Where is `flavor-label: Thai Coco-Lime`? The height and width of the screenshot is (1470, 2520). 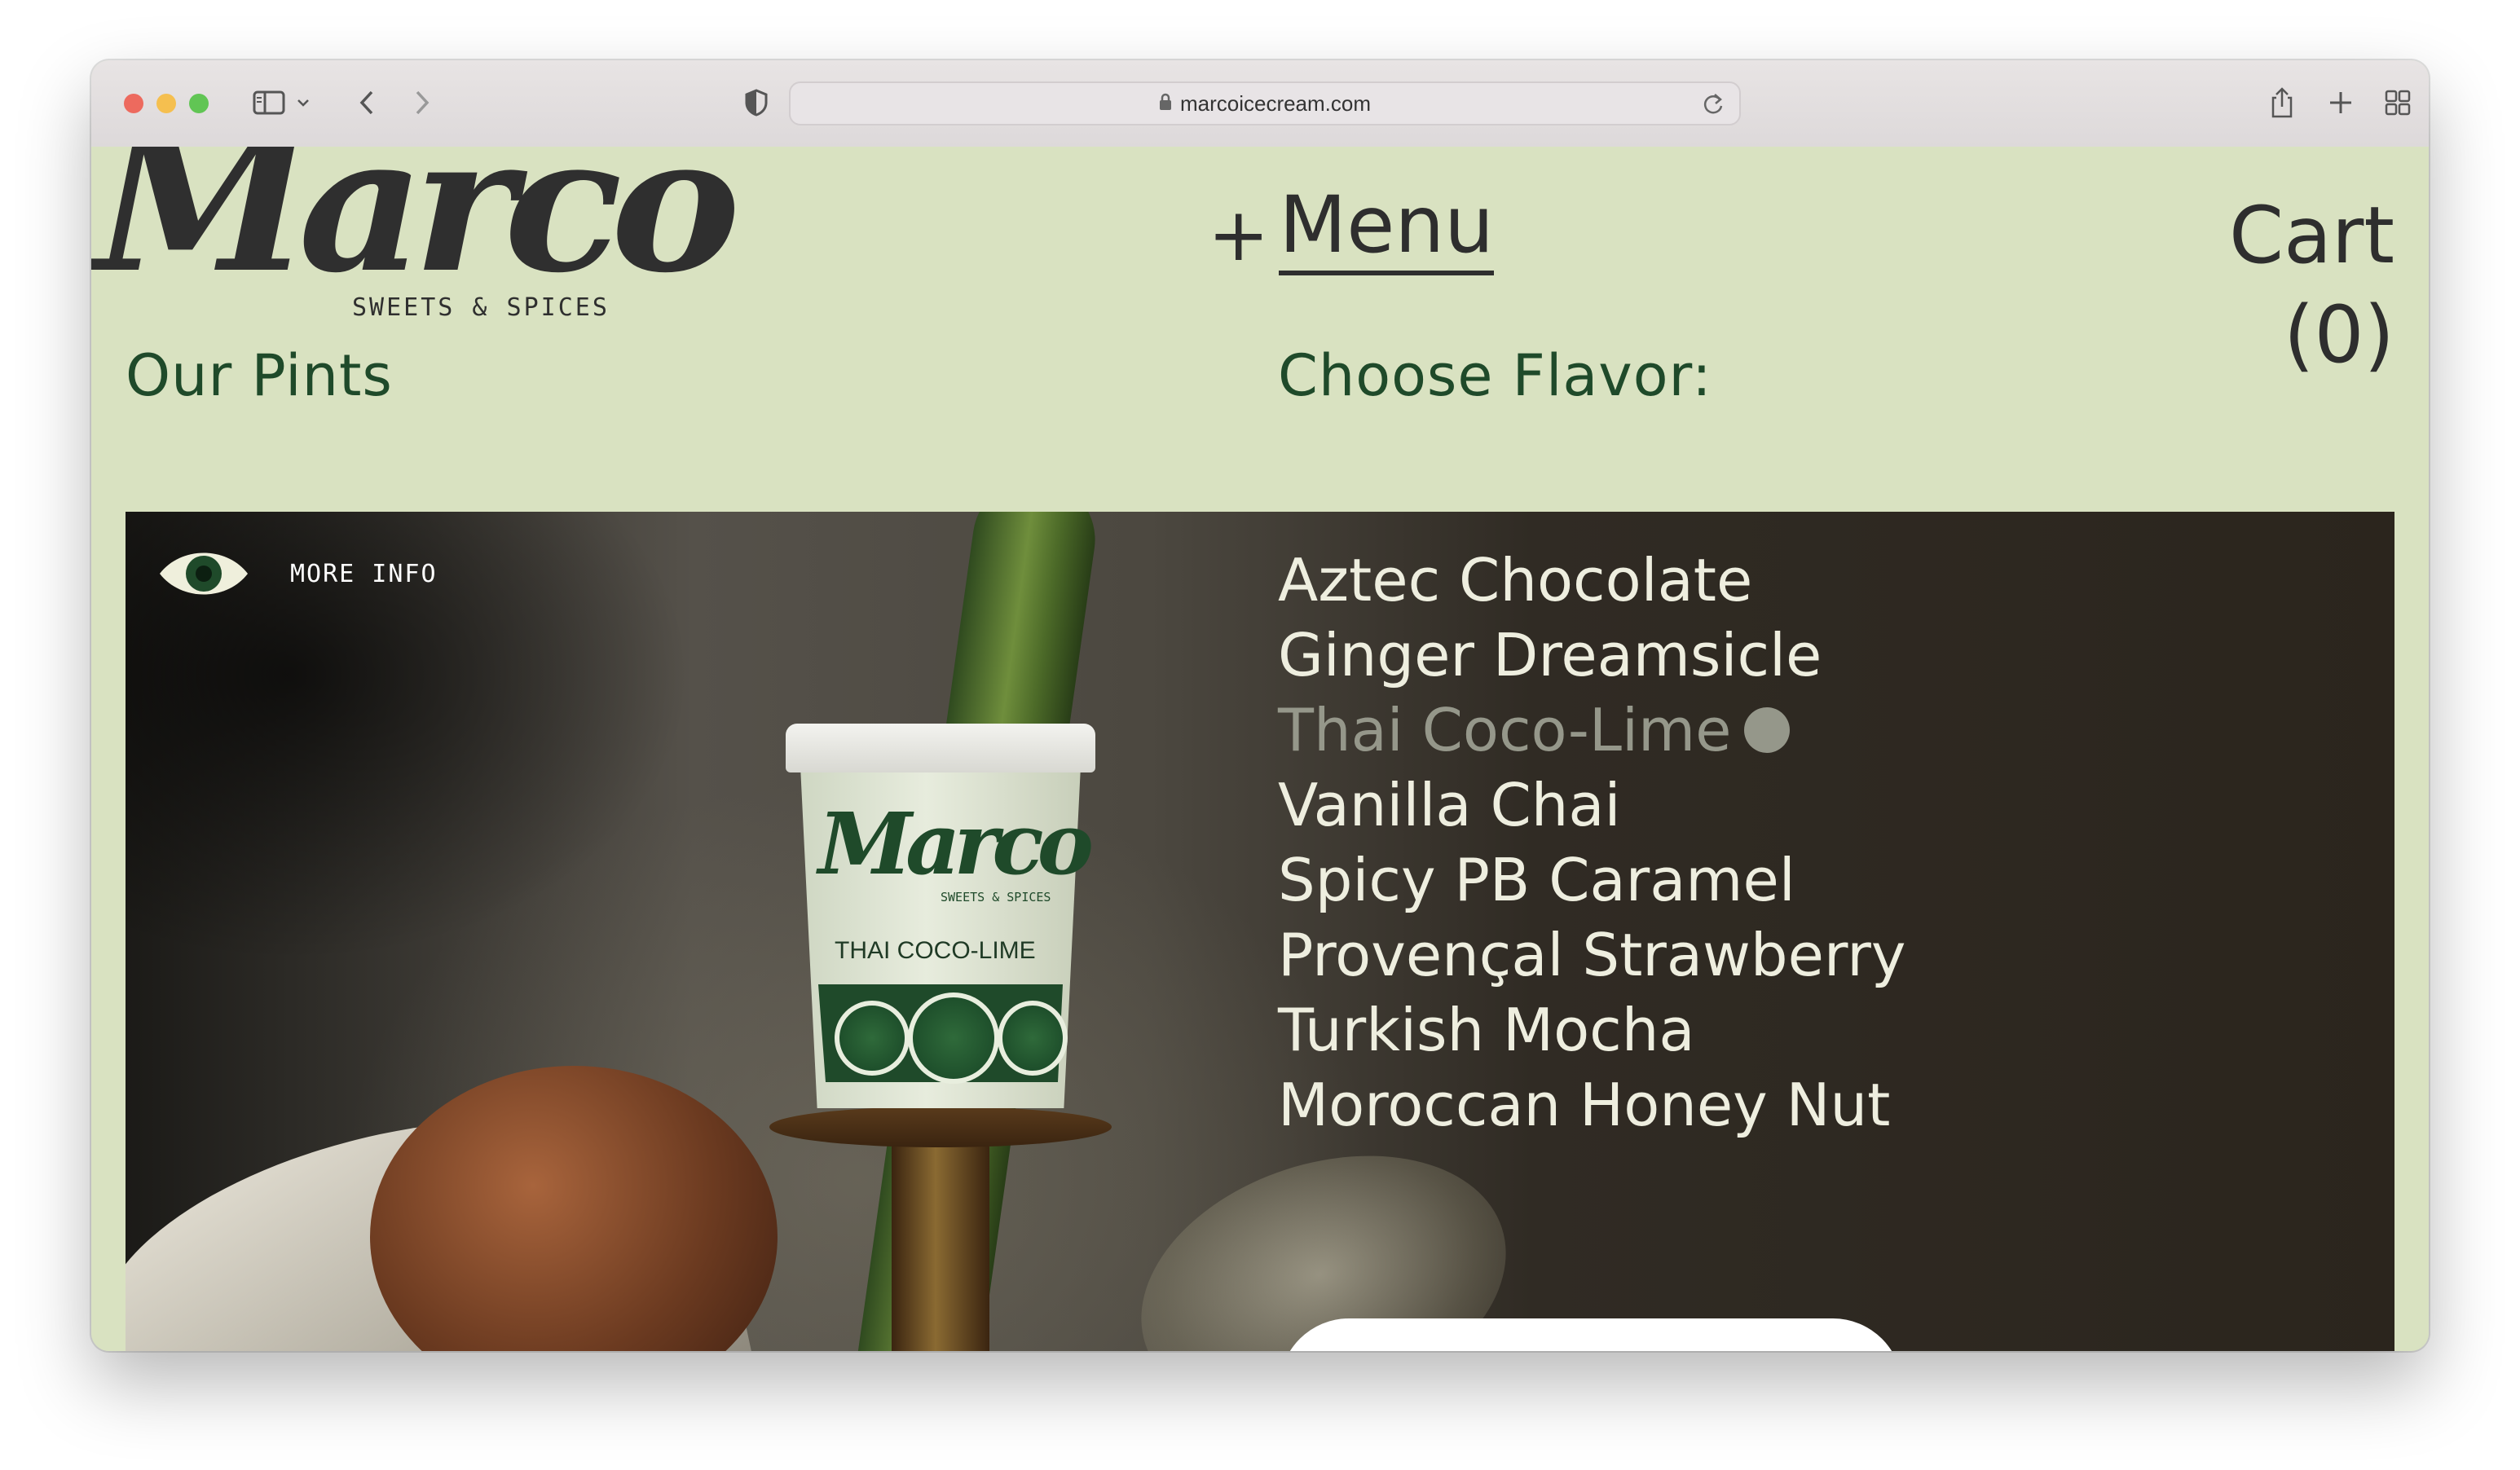 flavor-label: Thai Coco-Lime is located at coordinates (1505, 730).